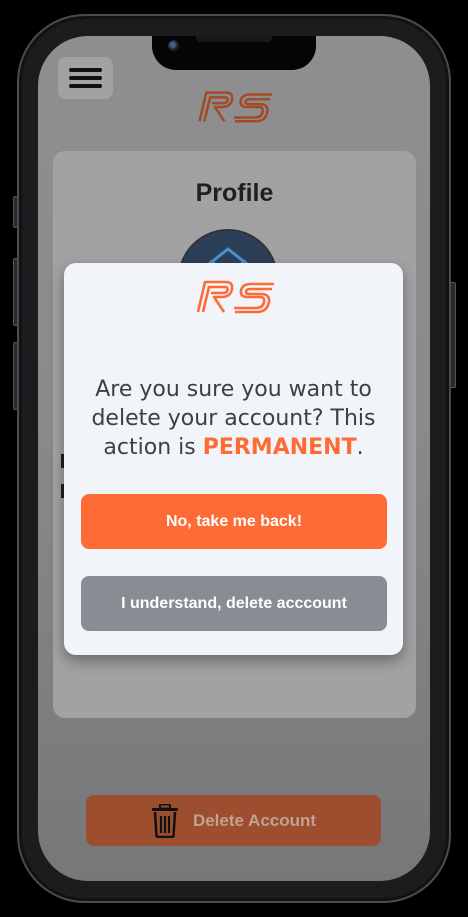  I want to click on confirm-delete-button: I understand, delete acccount, so click(234, 603).